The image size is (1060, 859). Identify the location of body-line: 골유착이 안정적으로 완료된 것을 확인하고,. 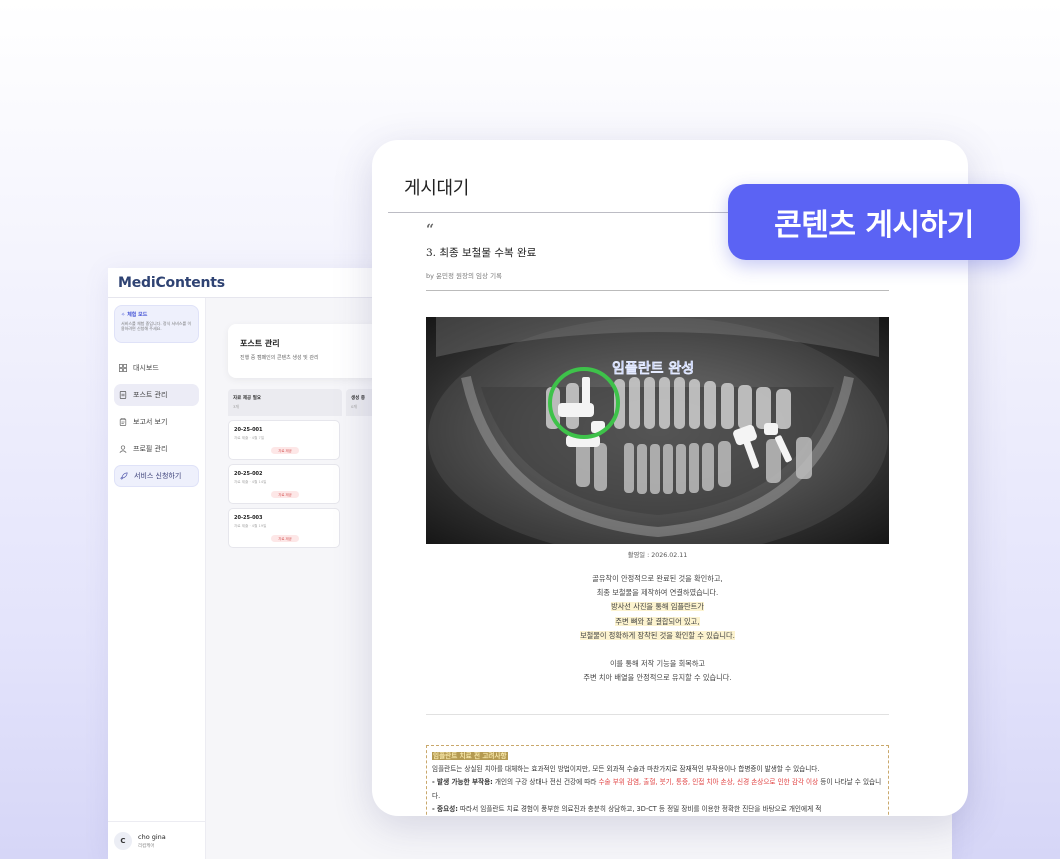
(657, 578).